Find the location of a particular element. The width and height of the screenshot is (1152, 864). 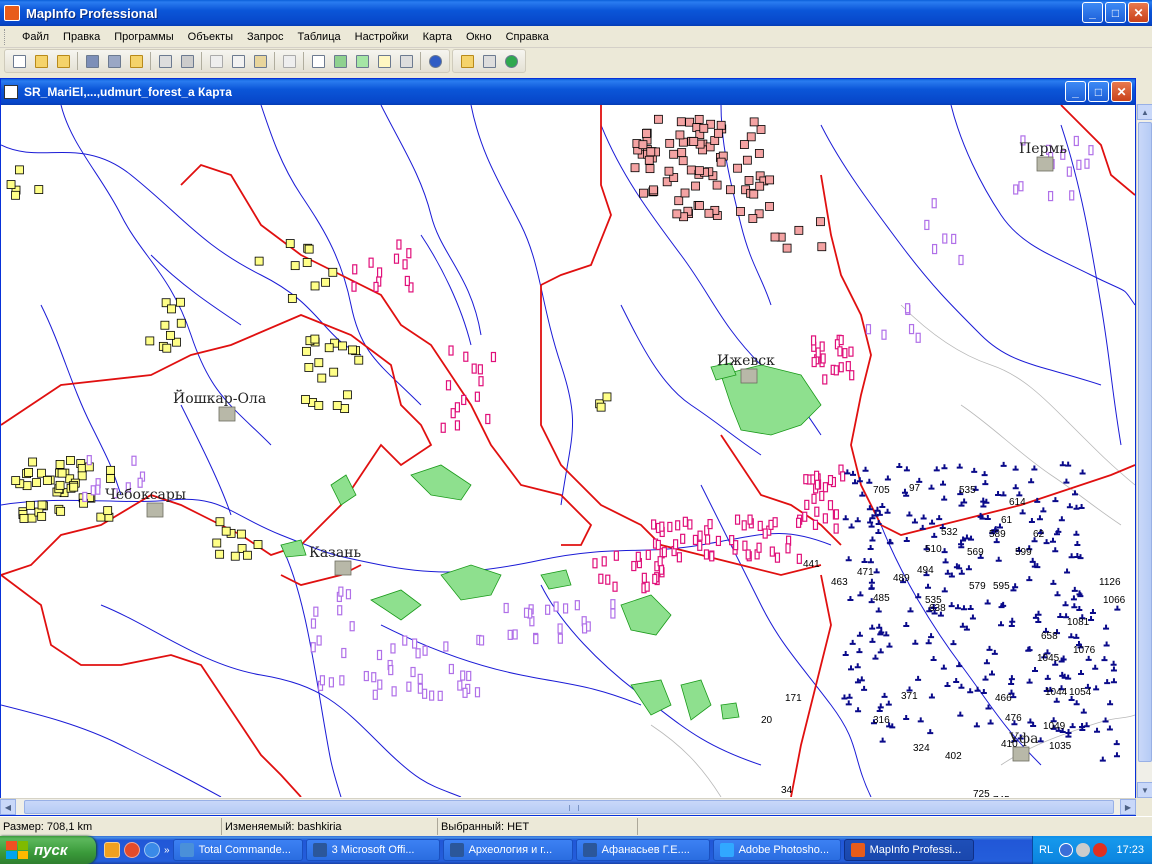

quick-launch-app-icon is located at coordinates (112, 850).